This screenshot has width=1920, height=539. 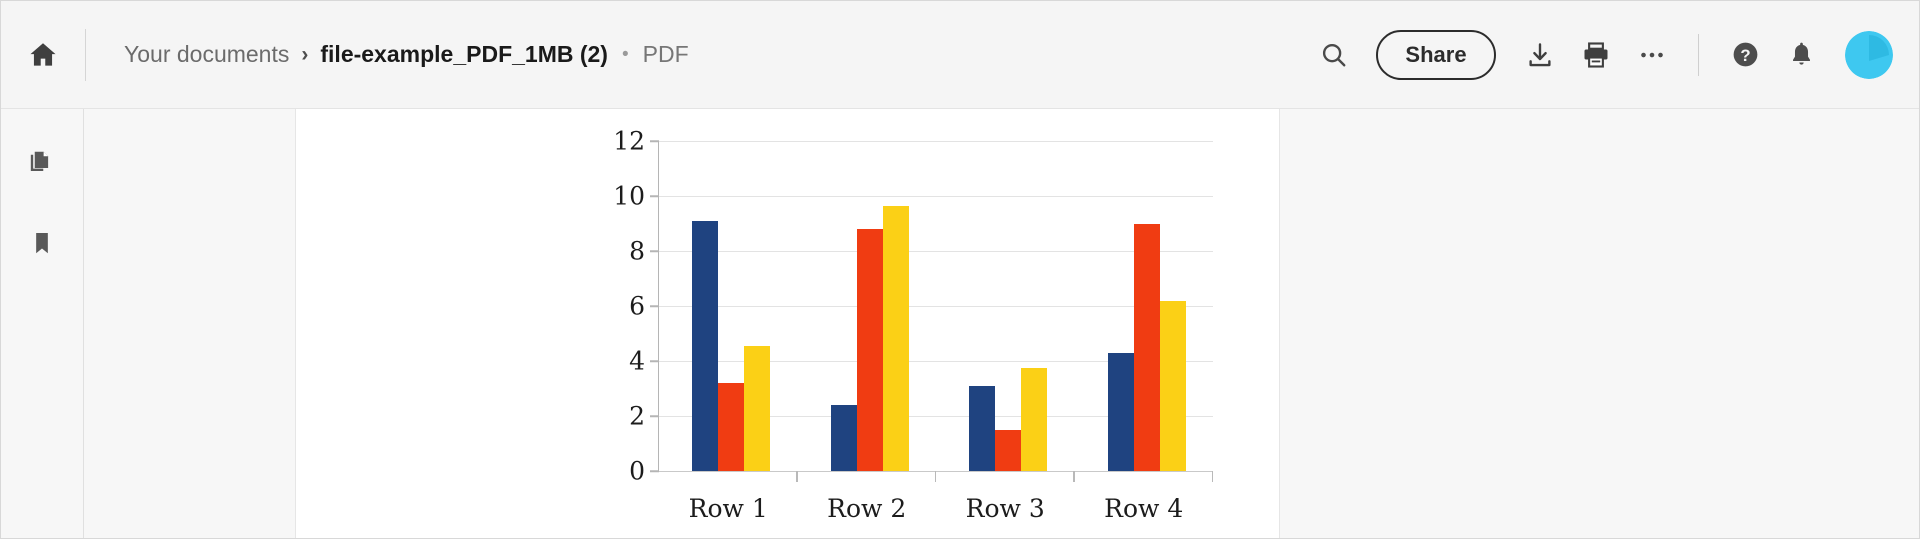 I want to click on download-icon, so click(x=1540, y=55).